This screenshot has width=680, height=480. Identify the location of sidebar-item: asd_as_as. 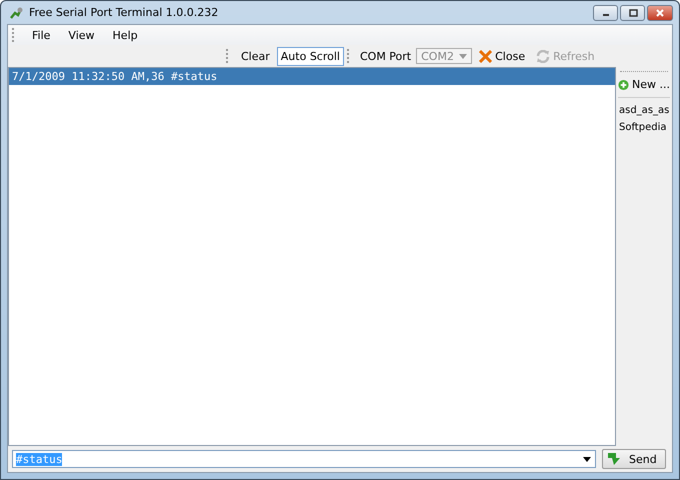
(644, 110).